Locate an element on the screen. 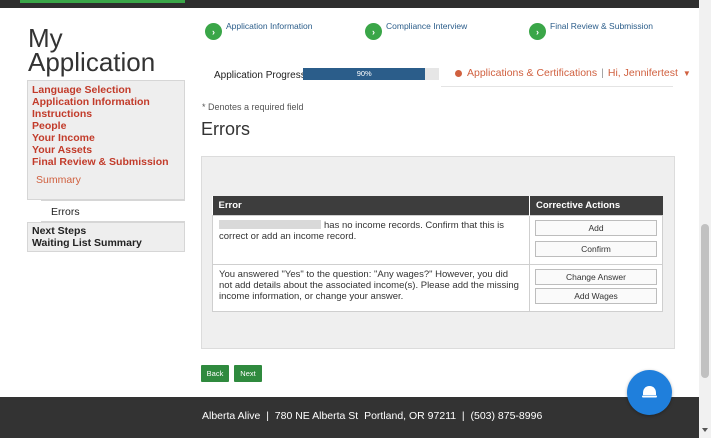  sidebar-nav-bottom: Next Steps Waiting List Summary is located at coordinates (106, 237).